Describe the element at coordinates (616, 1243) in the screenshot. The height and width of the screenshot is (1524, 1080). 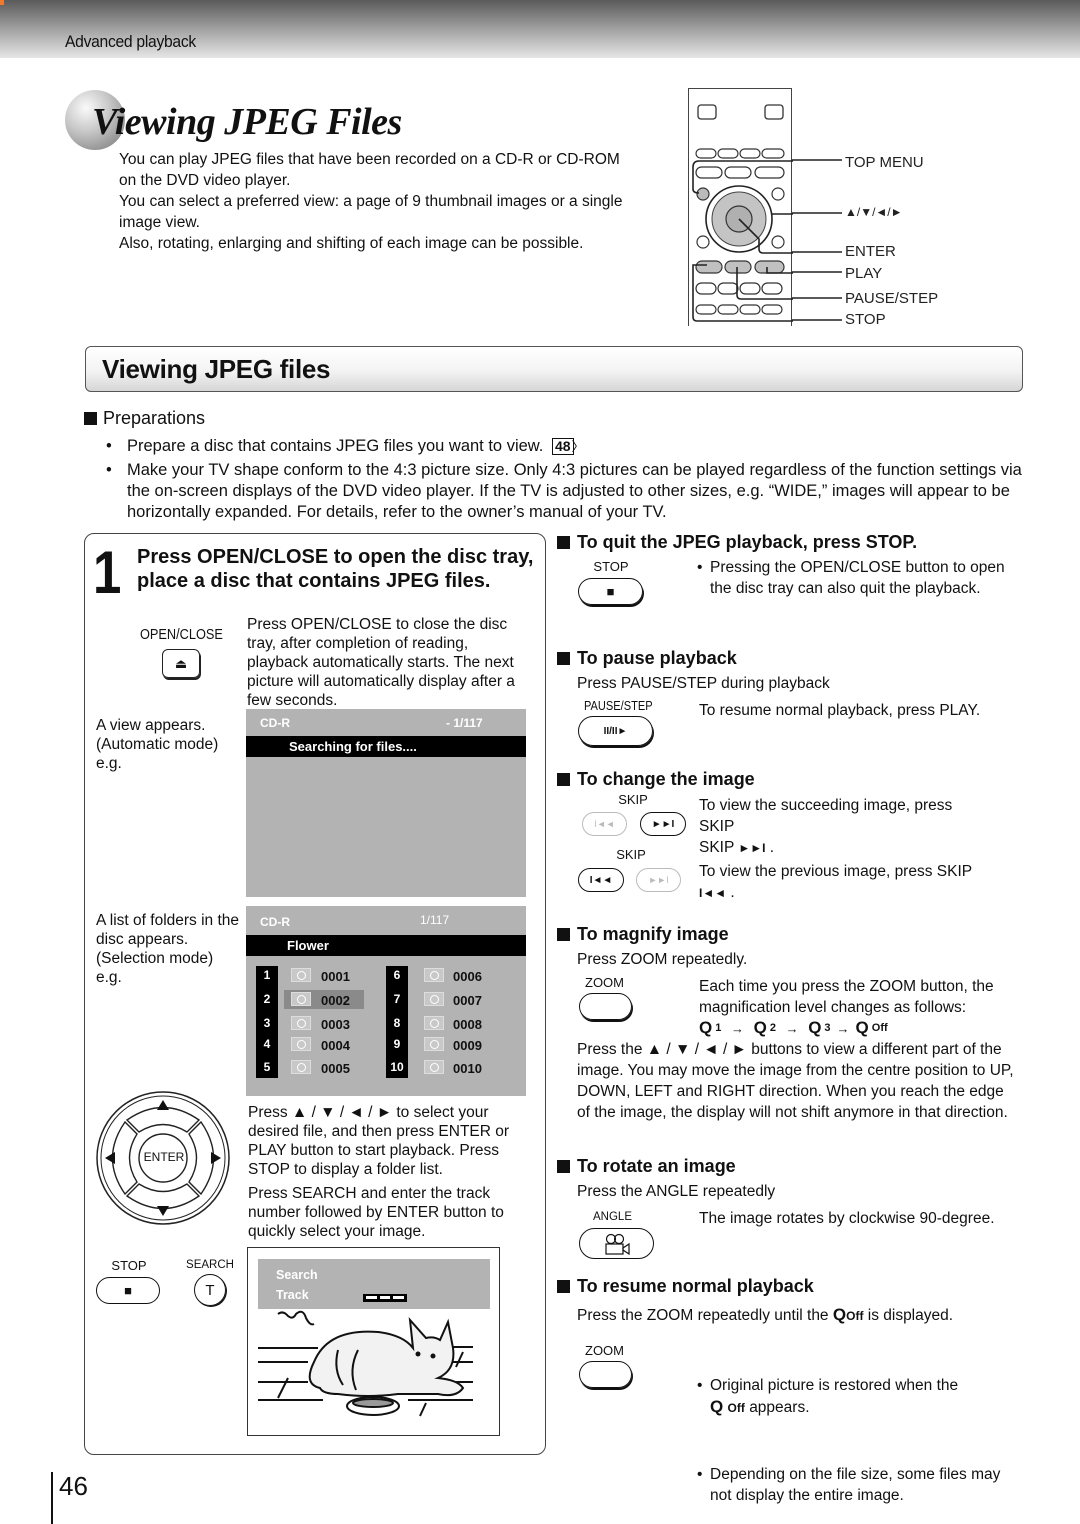
I see `angle-button` at that location.